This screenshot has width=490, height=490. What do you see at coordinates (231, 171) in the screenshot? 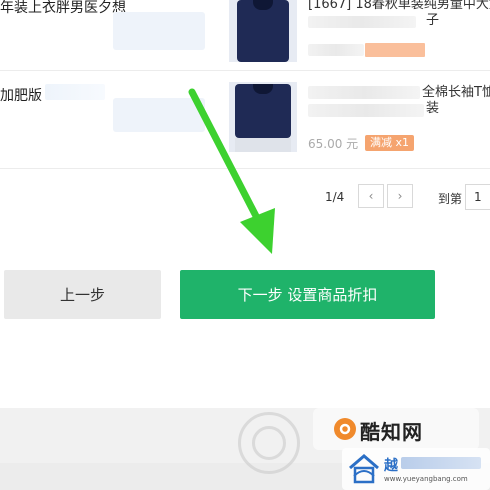
I see `green-arrow-icon` at bounding box center [231, 171].